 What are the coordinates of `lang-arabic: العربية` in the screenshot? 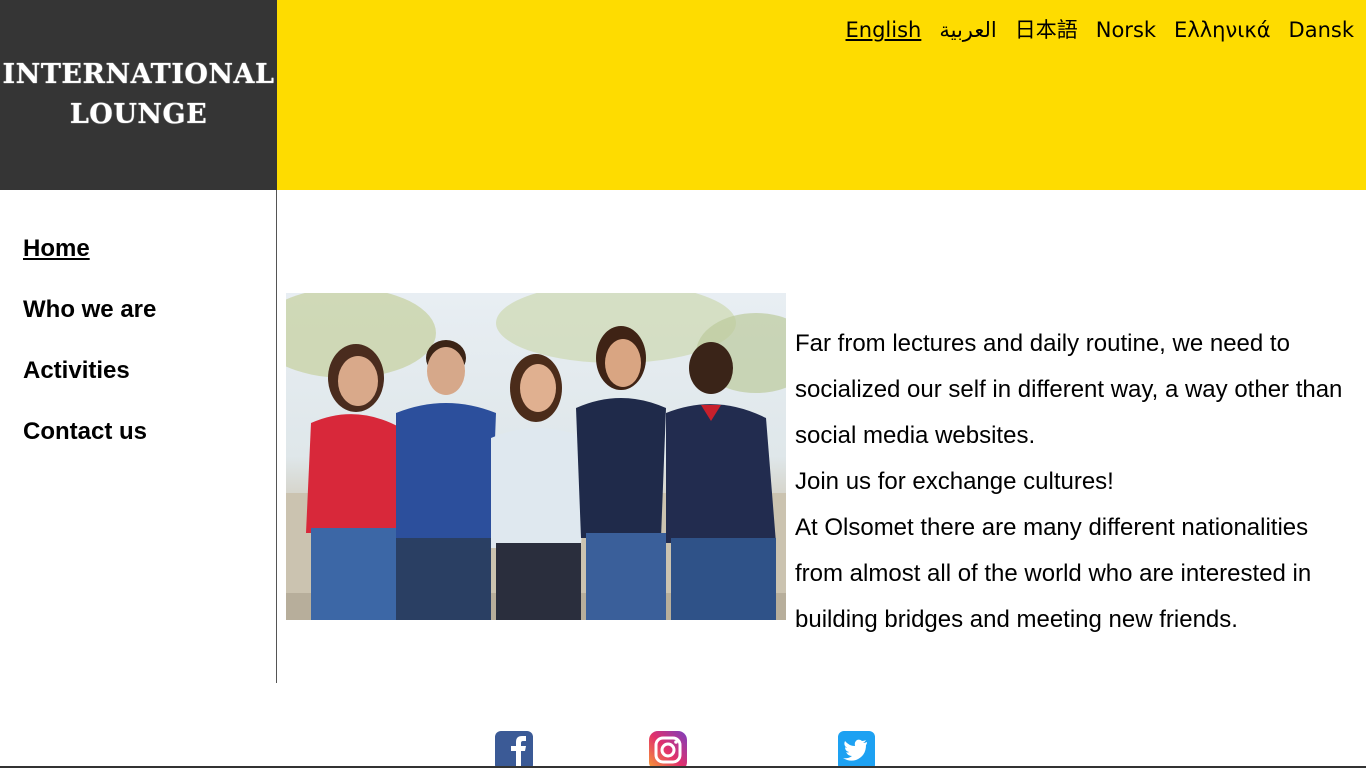 It's located at (967, 30).